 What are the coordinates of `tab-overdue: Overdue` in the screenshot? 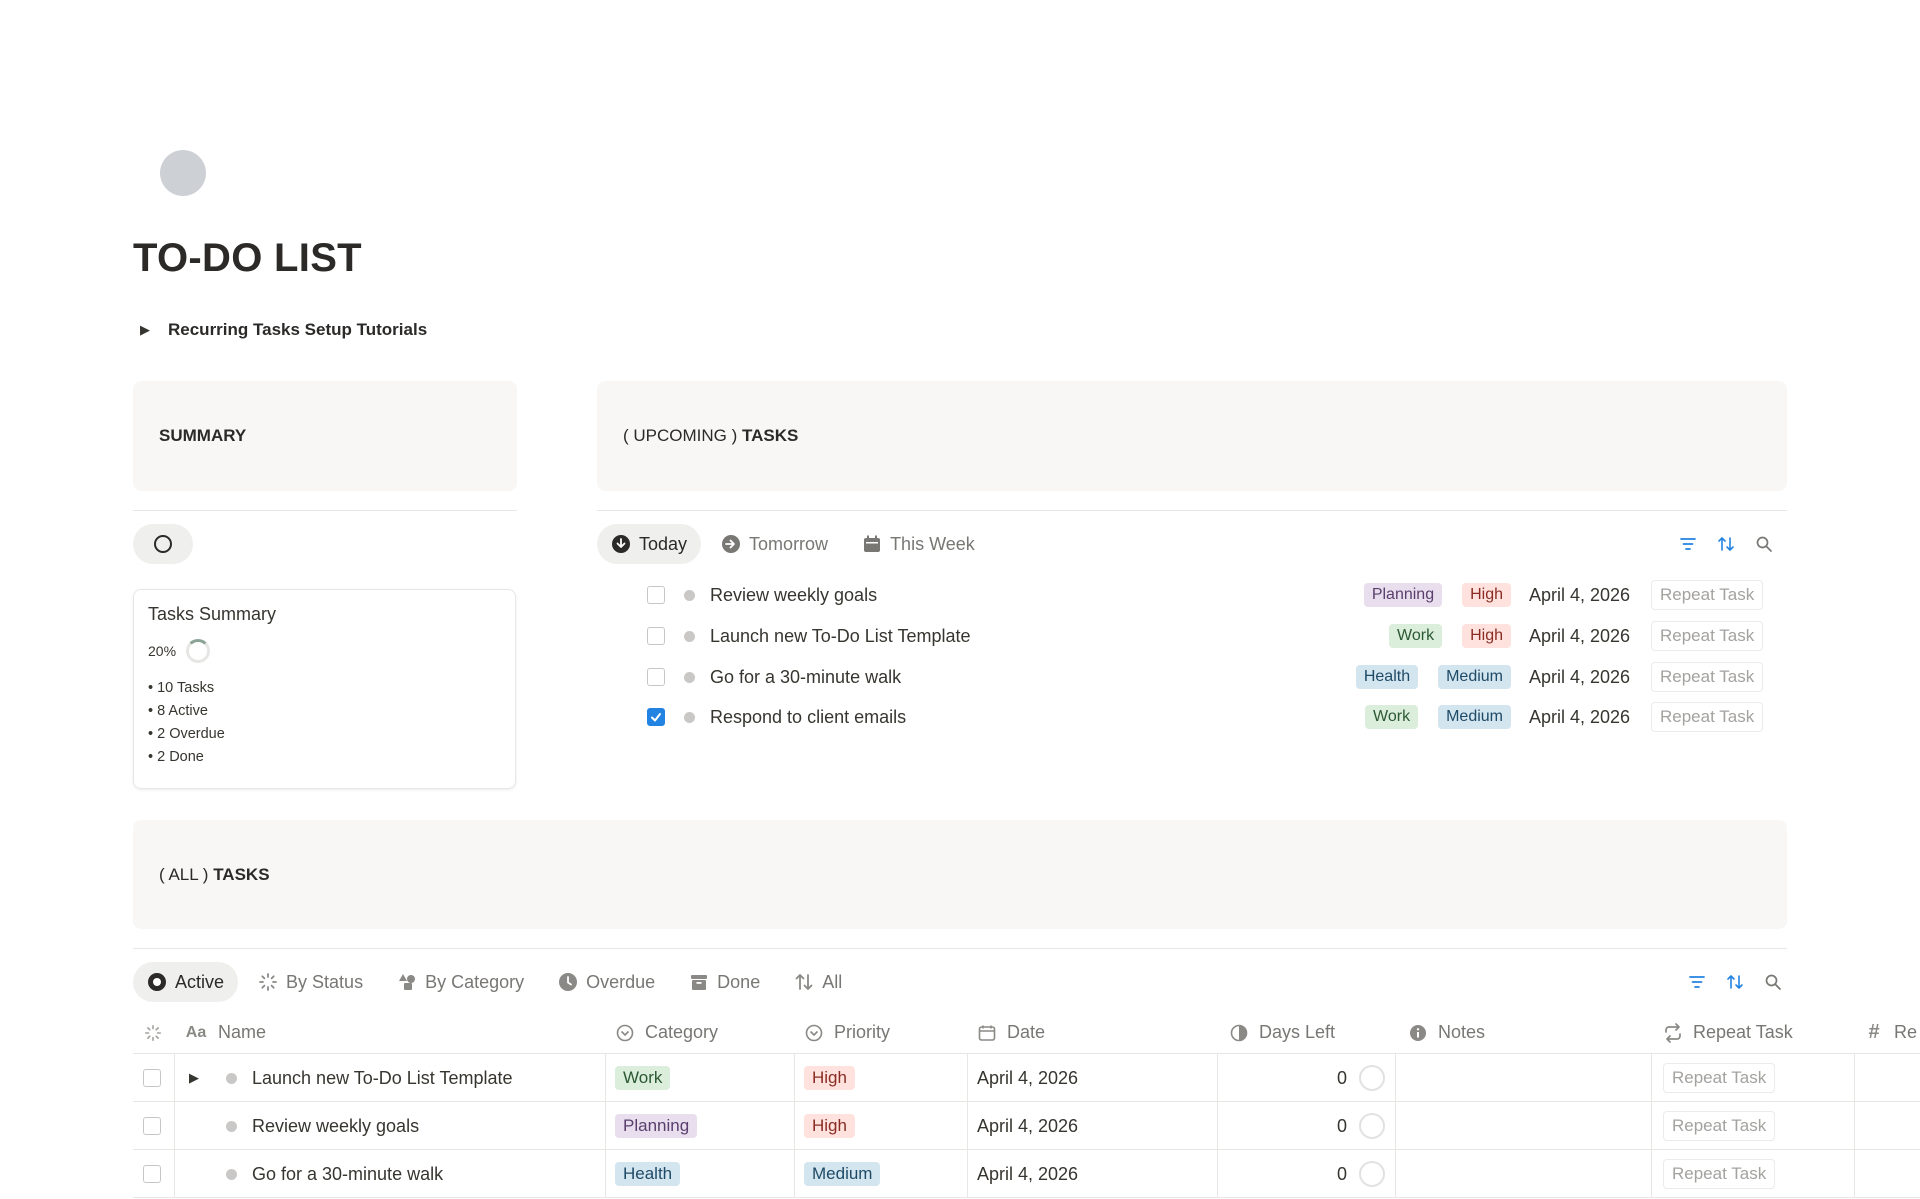 It's located at (606, 982).